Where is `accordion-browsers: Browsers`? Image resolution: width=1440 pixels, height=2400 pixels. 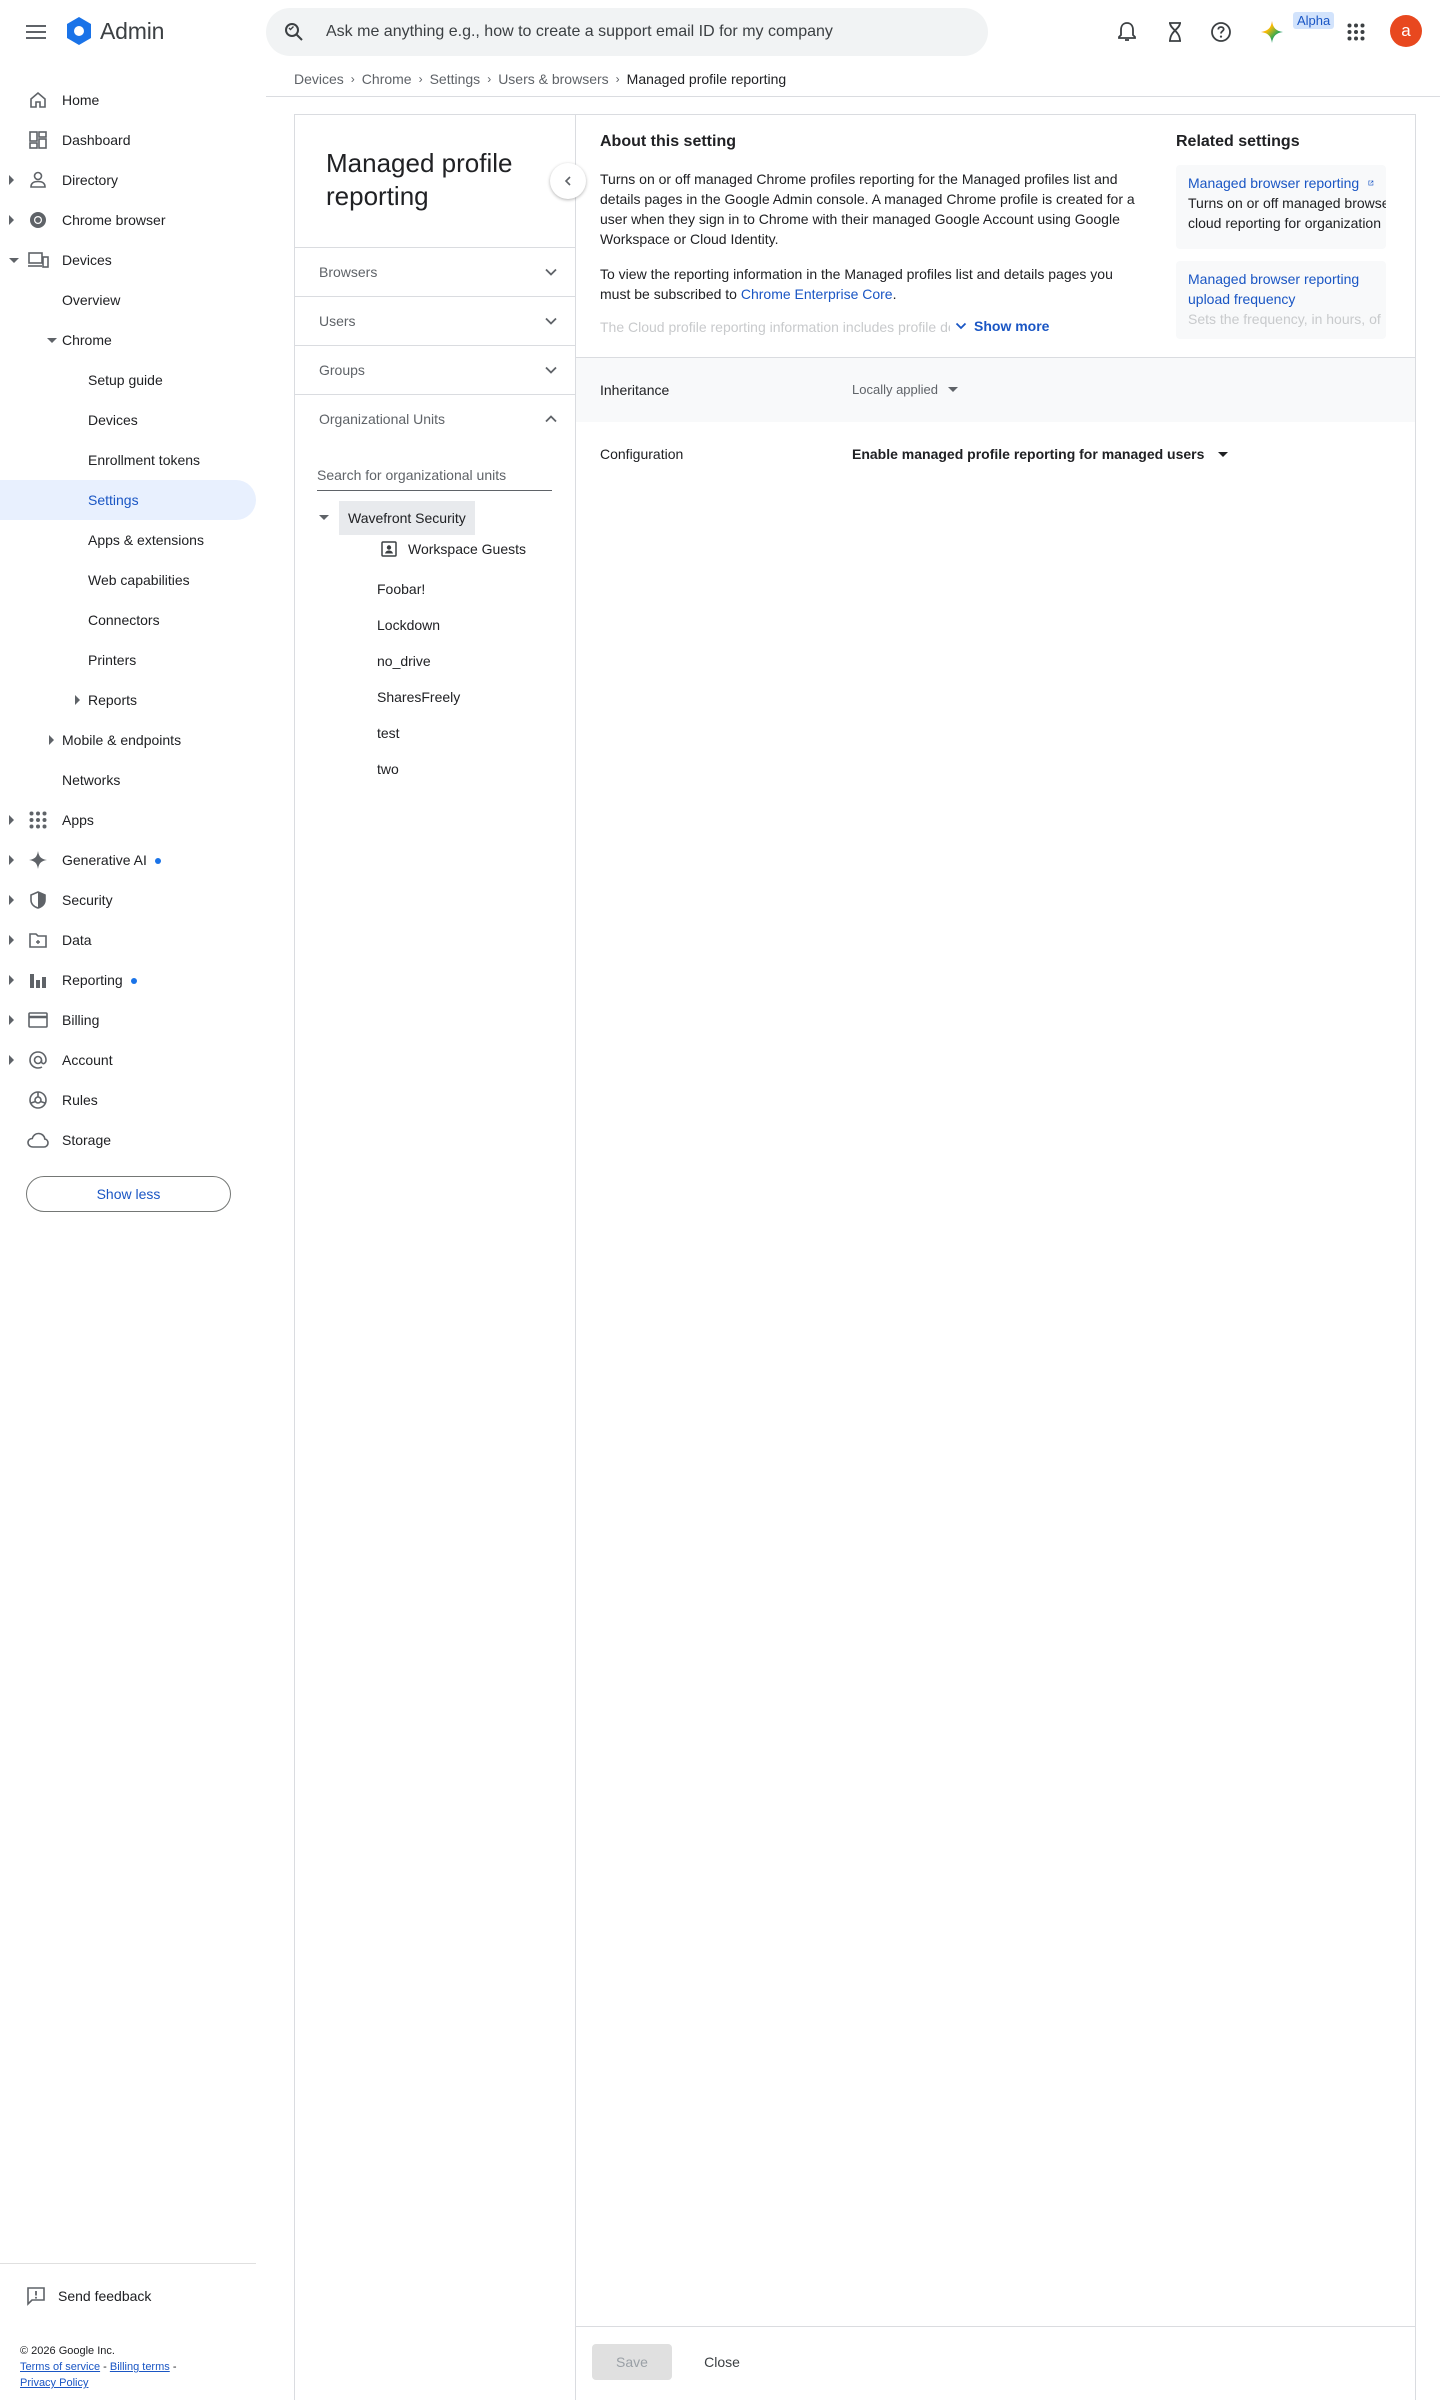 accordion-browsers: Browsers is located at coordinates (435, 271).